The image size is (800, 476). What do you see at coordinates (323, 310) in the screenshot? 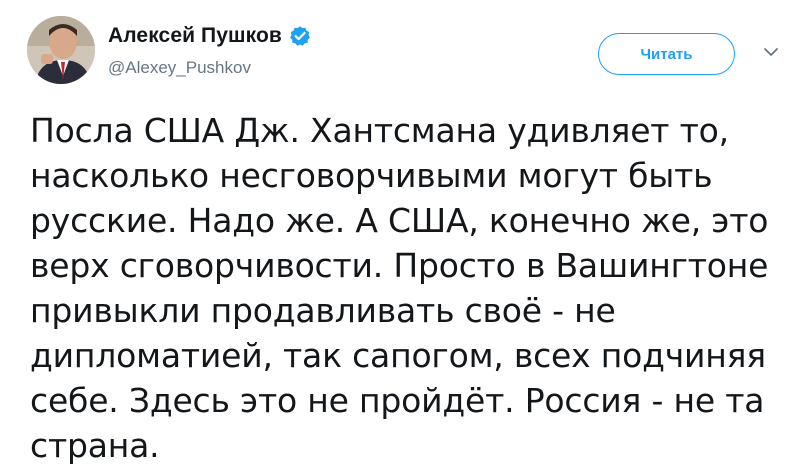
I see `tweet-text-line: привыкли продавливать своё - не` at bounding box center [323, 310].